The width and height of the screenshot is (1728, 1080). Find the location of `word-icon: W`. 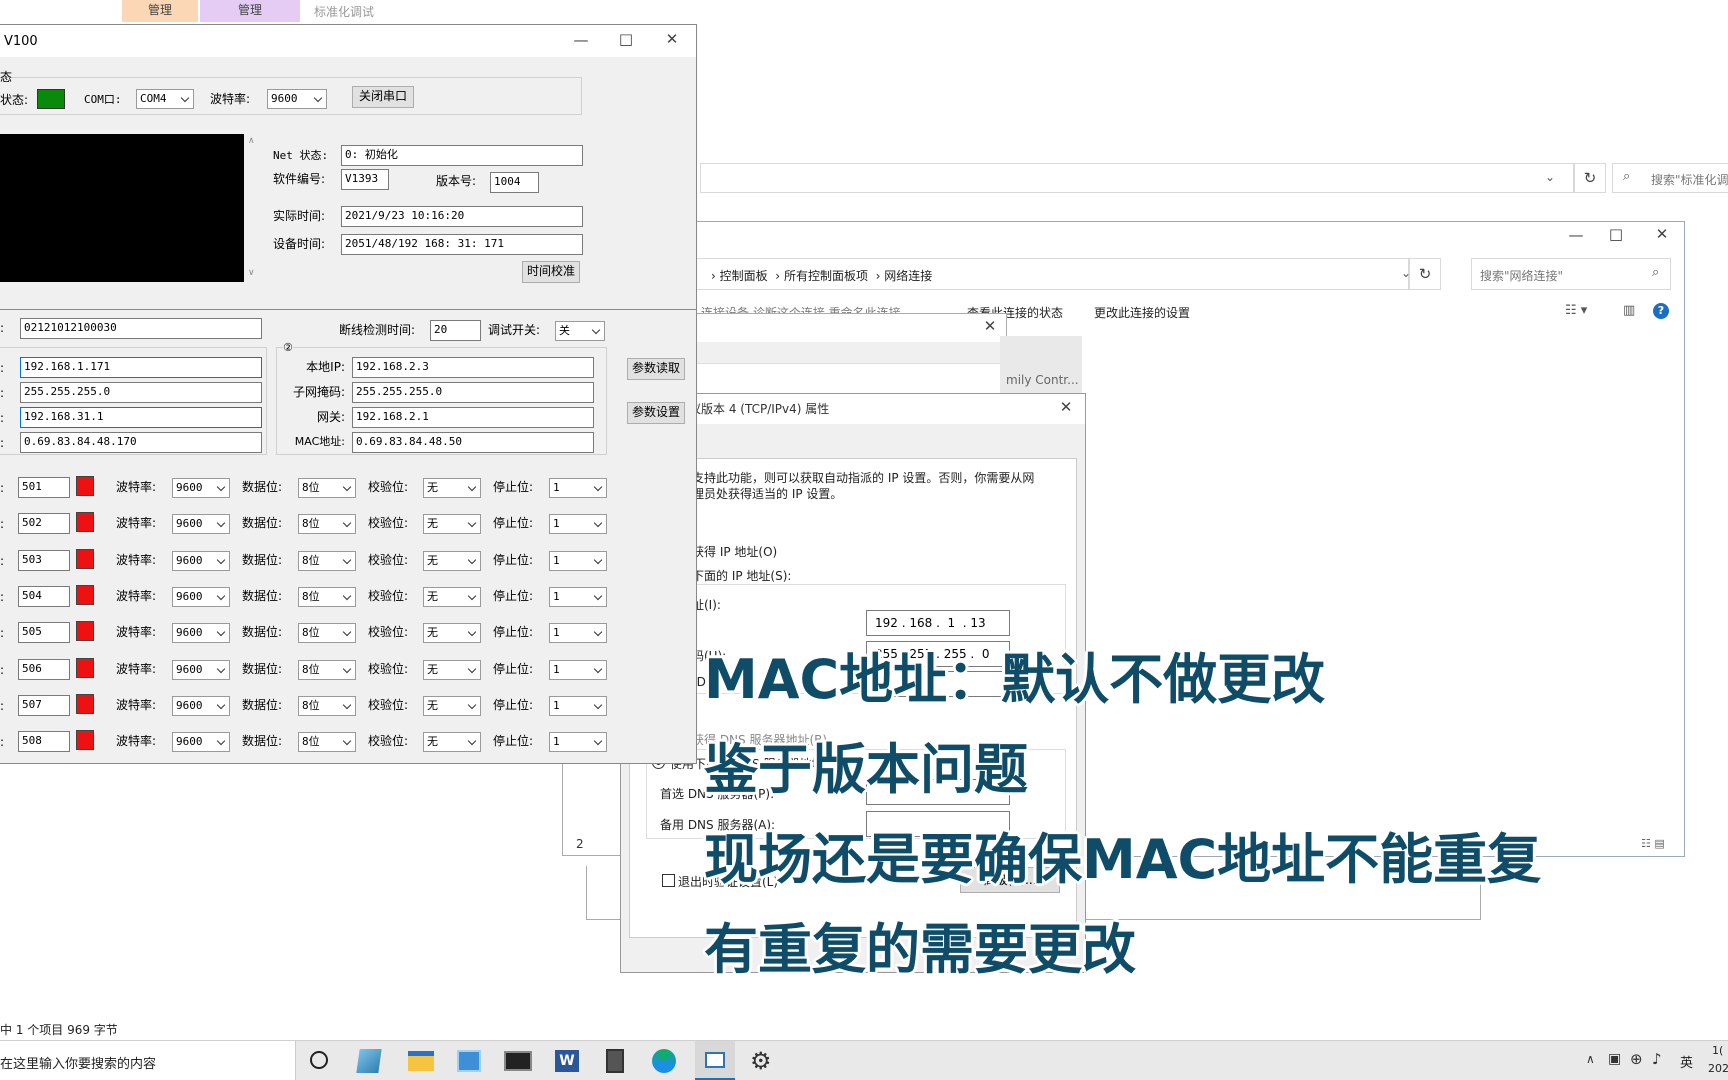

word-icon: W is located at coordinates (567, 1061).